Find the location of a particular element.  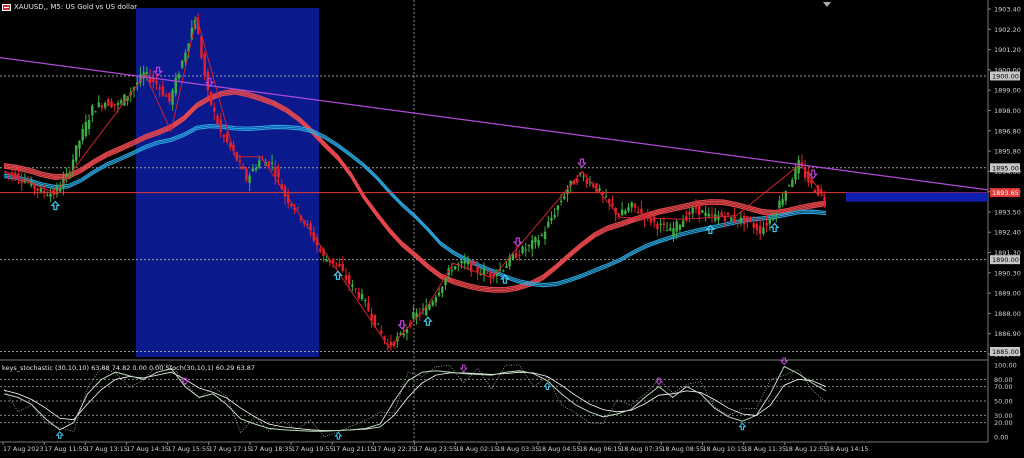

time-axis-label: 18 Aug 08:55 is located at coordinates (682, 449).